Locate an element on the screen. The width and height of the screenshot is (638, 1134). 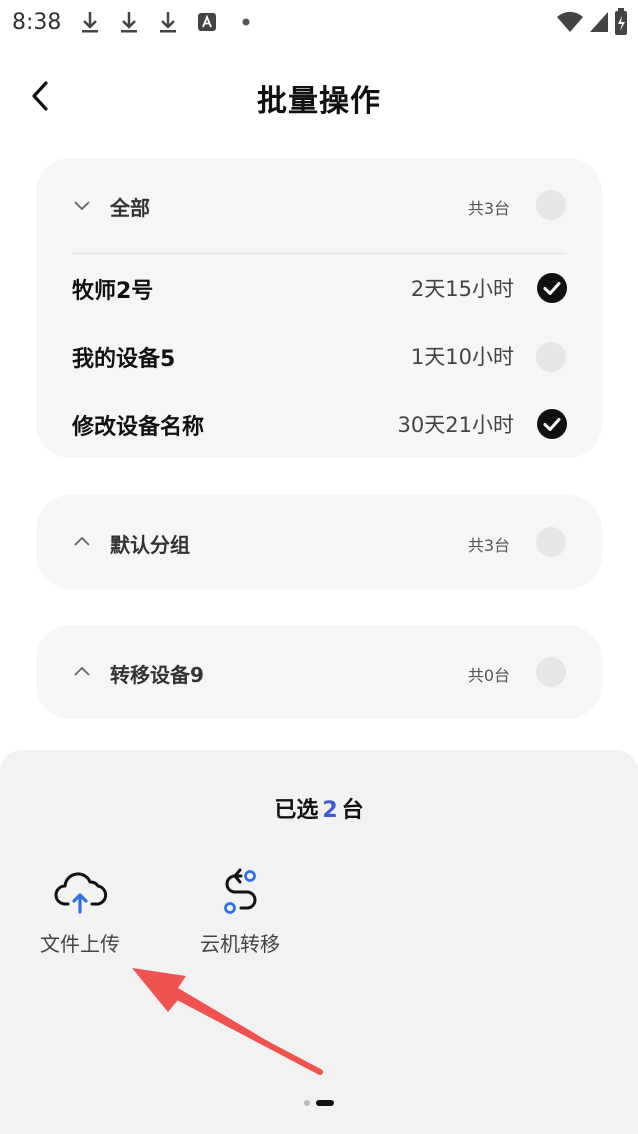
device-row: 牧师2号 2天15小时 is located at coordinates (319, 289).